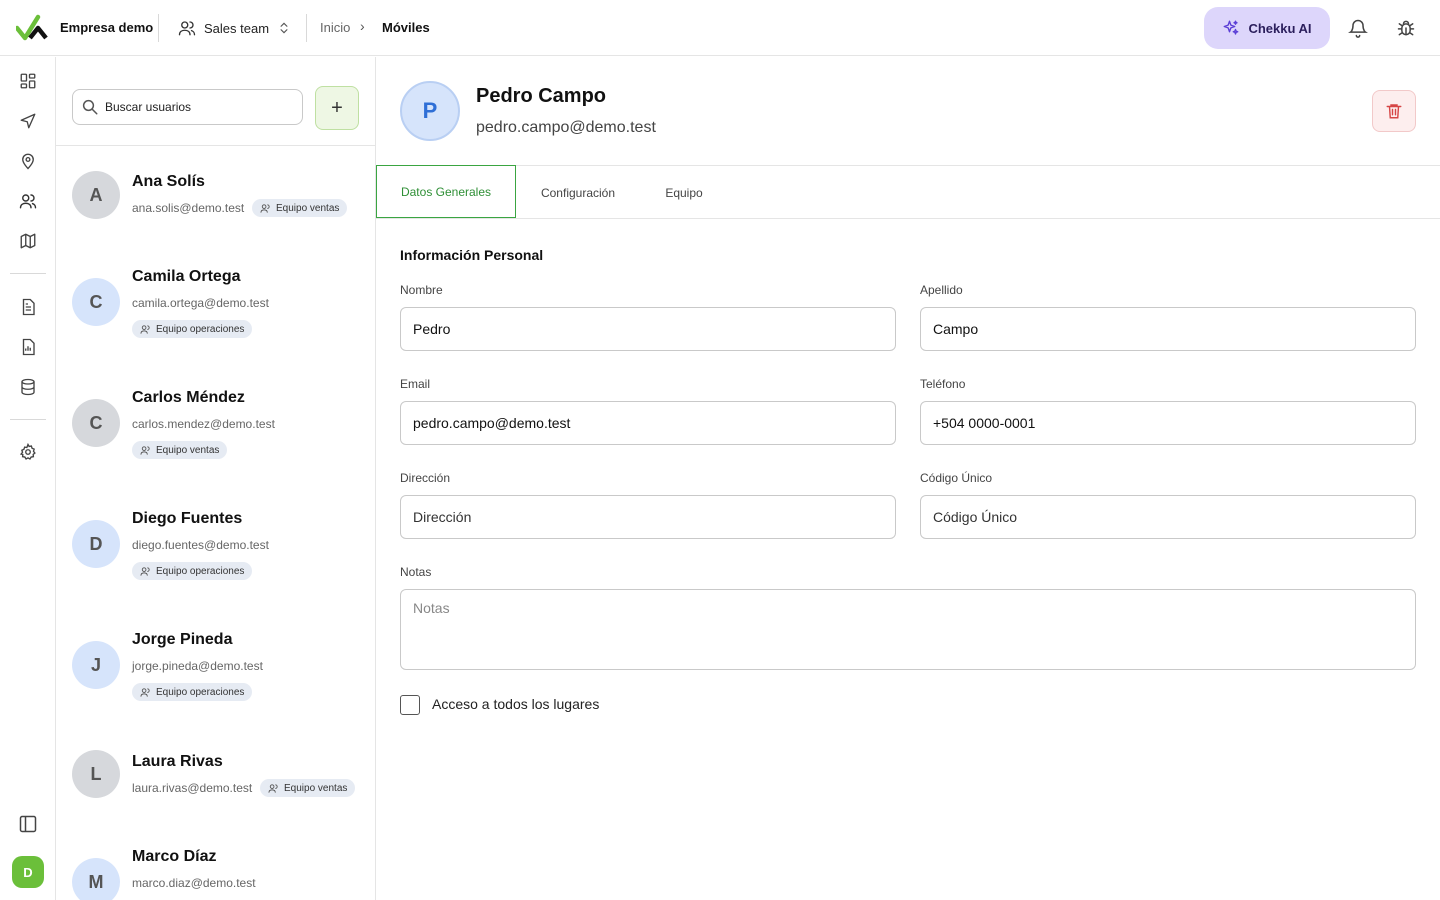 The image size is (1440, 900). I want to click on all-locations-label: Acceso a todos los lugares, so click(515, 704).